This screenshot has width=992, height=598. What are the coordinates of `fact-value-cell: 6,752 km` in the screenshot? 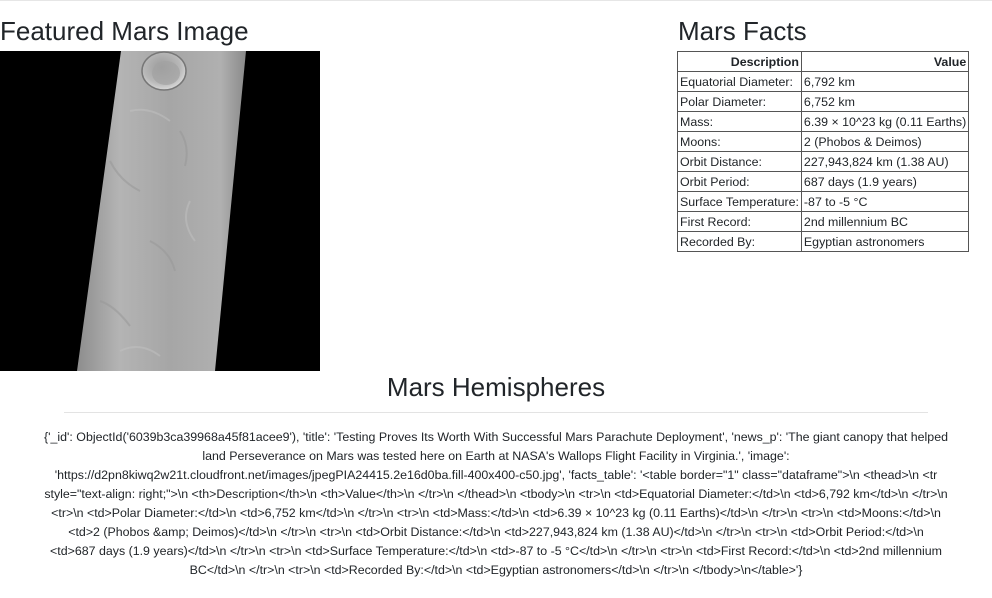 It's located at (885, 101).